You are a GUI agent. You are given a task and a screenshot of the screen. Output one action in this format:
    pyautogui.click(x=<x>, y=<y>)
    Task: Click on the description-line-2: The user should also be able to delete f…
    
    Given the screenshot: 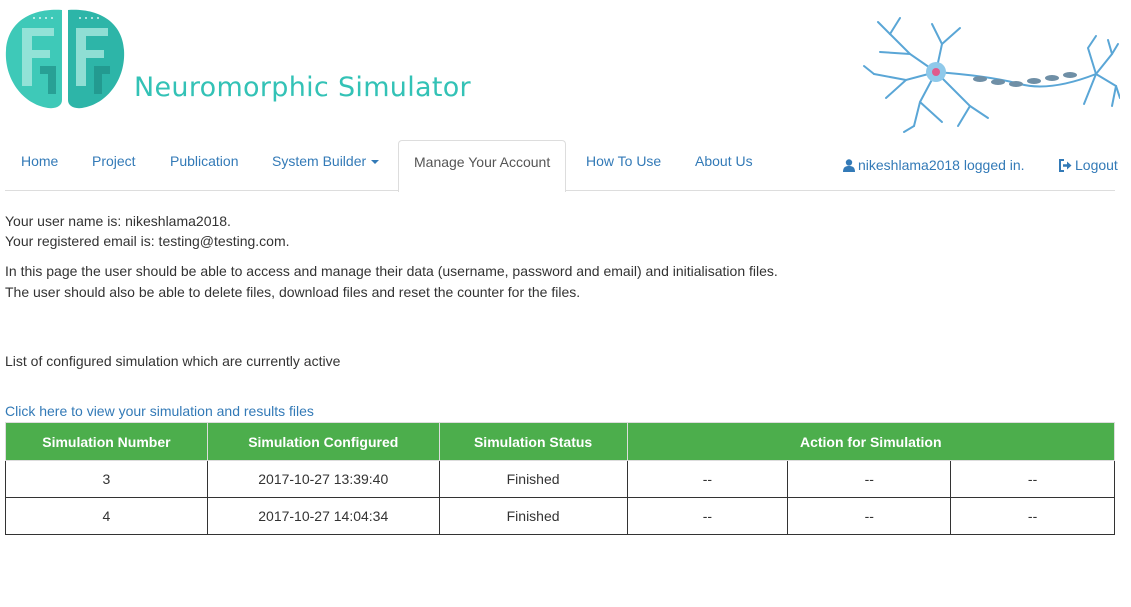 What is the action you would take?
    pyautogui.click(x=293, y=292)
    